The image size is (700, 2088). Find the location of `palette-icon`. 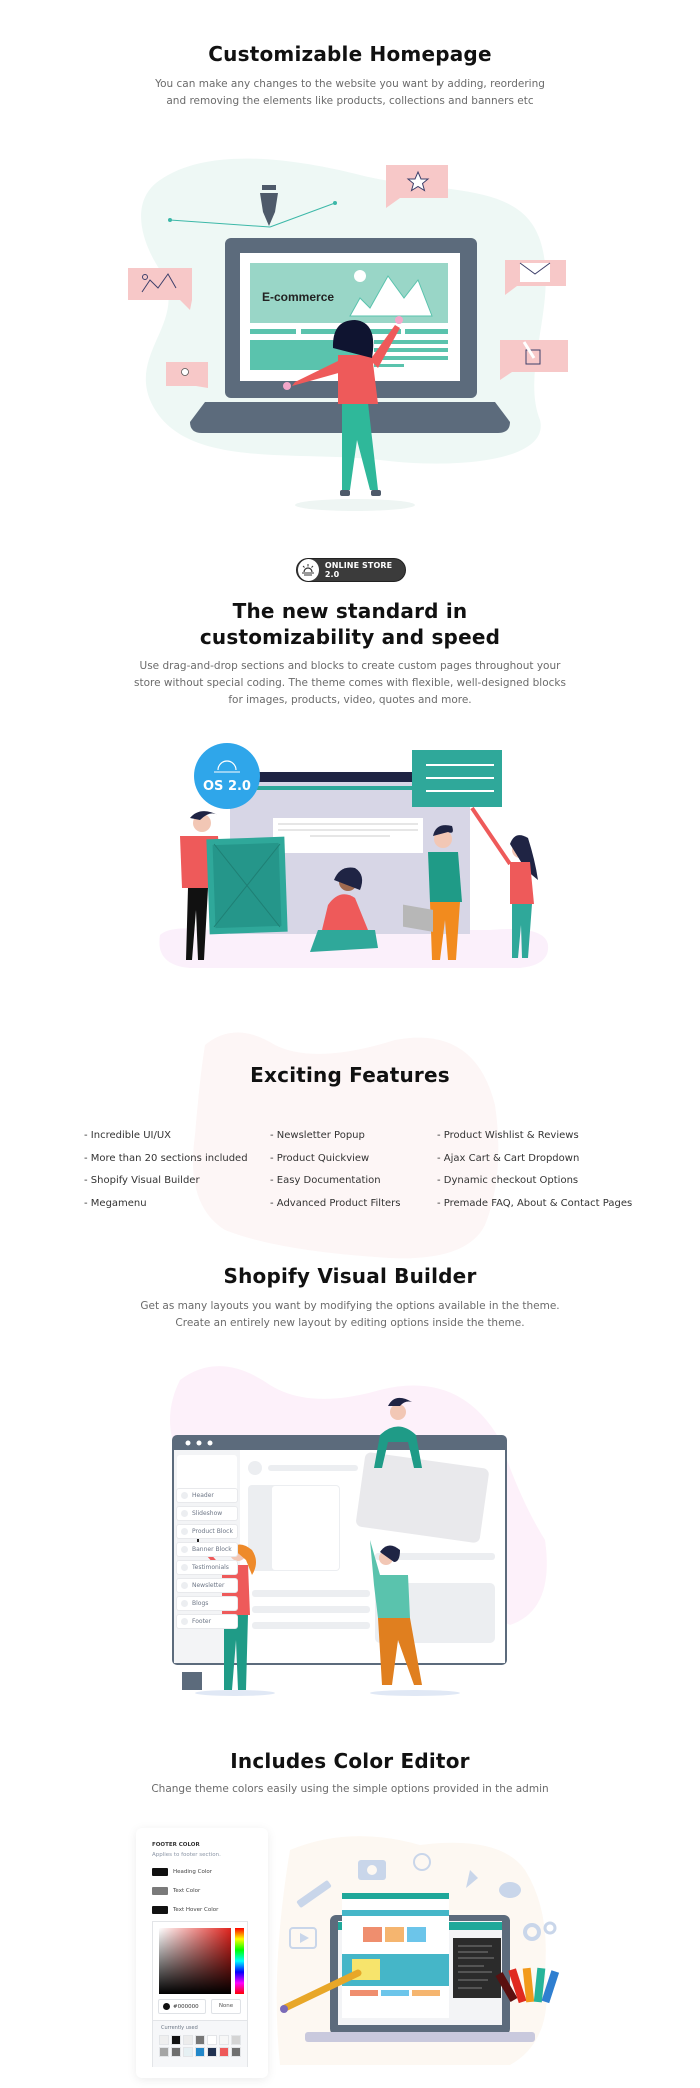

palette-icon is located at coordinates (510, 1890).